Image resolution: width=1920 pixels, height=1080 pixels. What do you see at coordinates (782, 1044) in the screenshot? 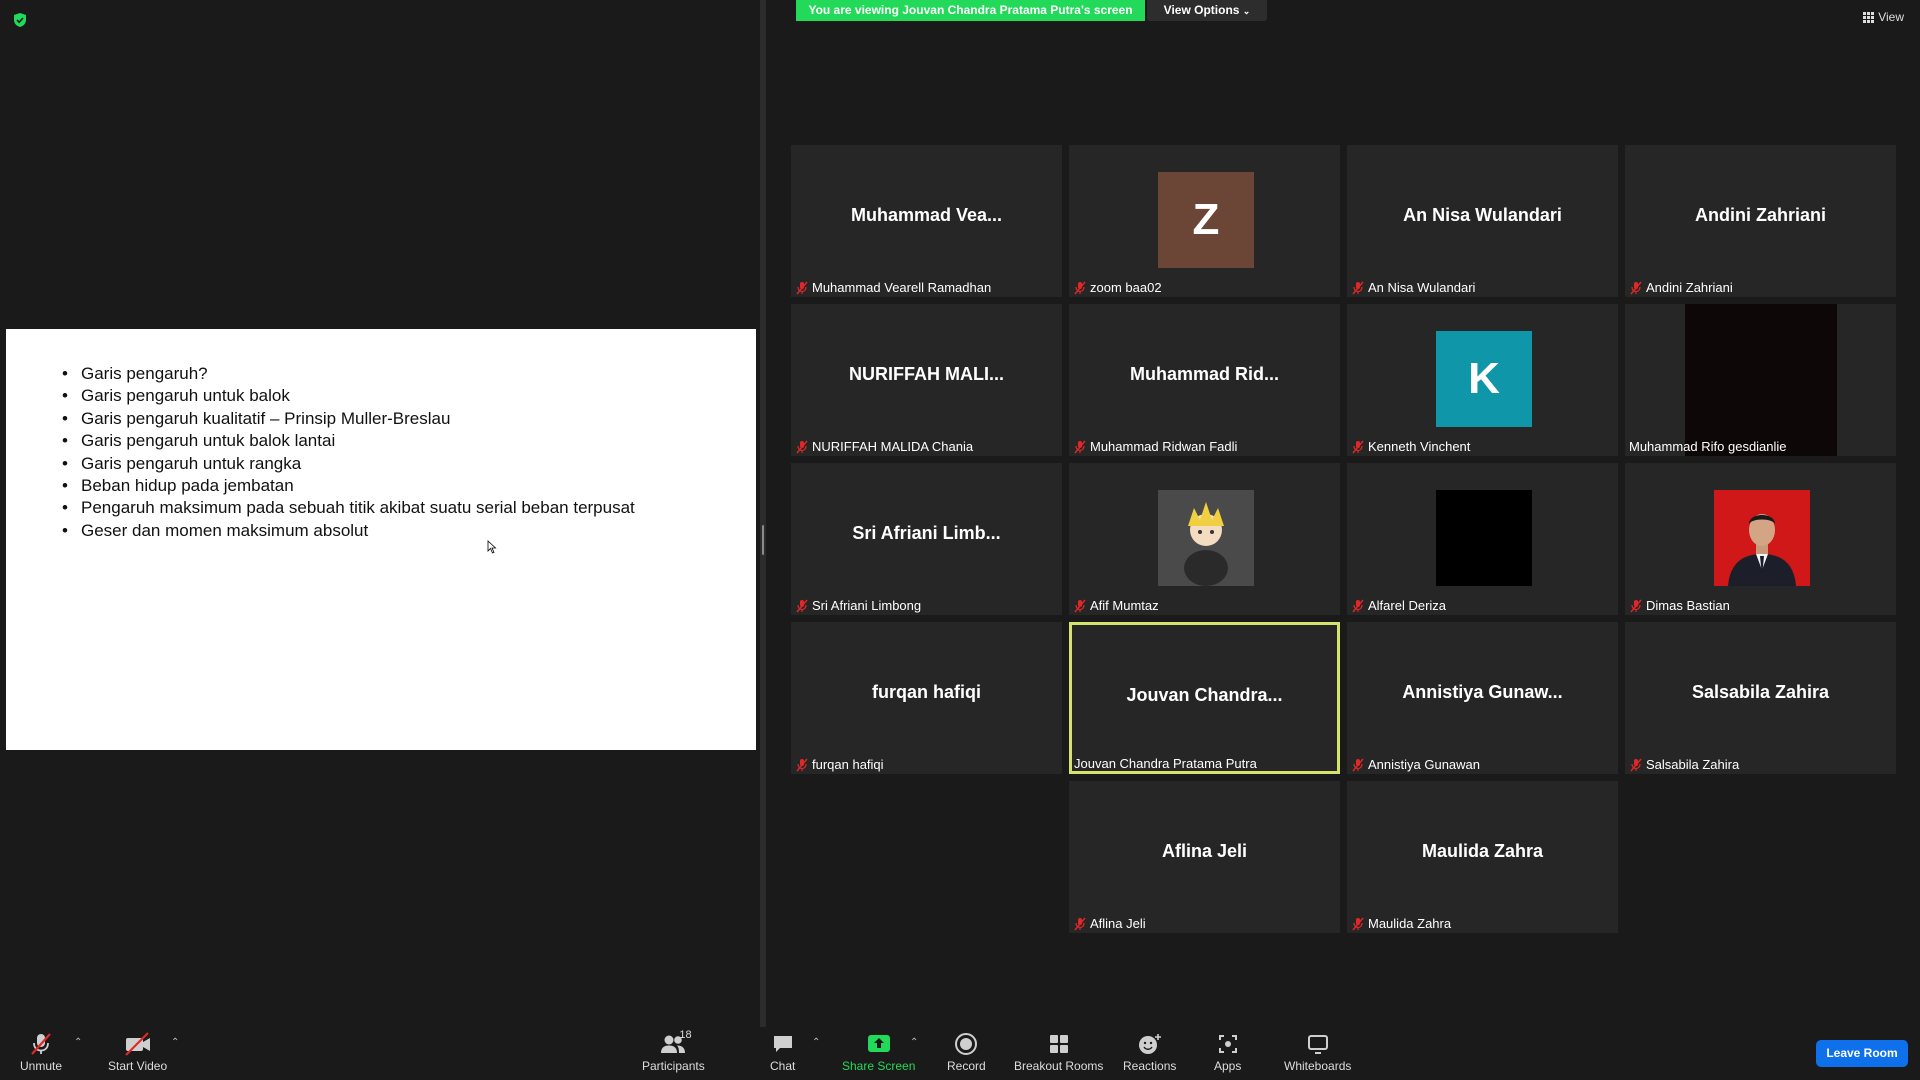
I see `chat-bubble-icon` at bounding box center [782, 1044].